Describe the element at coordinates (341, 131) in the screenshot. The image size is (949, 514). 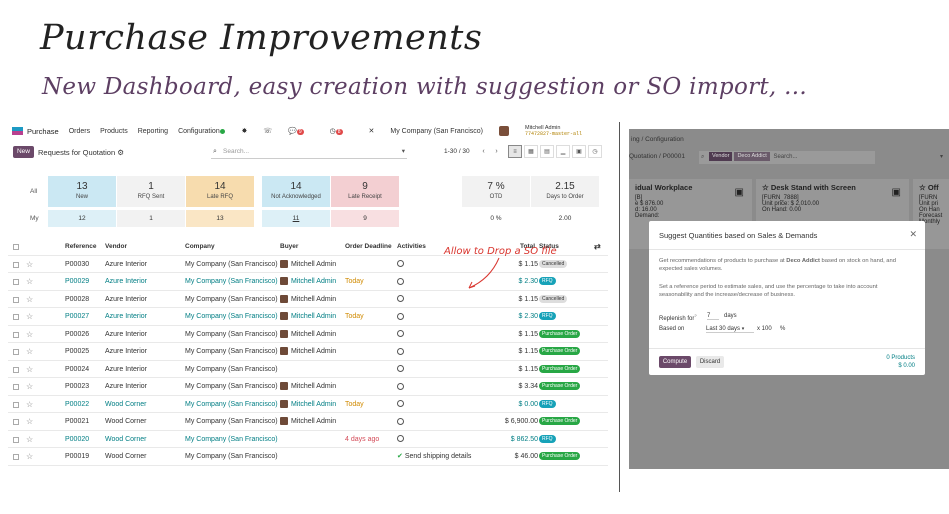
I see `activity-icon: ◷ 8` at that location.